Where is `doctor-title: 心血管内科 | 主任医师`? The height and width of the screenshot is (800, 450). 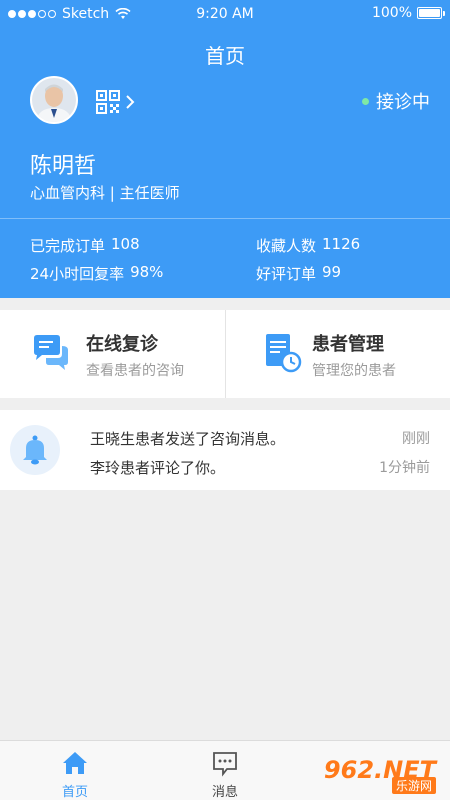 doctor-title: 心血管内科 | 主任医师 is located at coordinates (105, 193).